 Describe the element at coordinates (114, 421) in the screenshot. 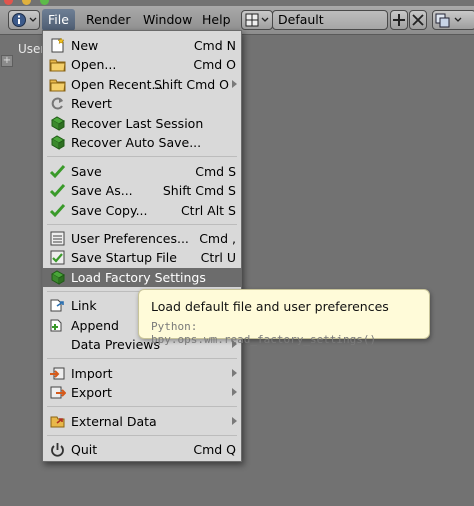

I see `menu-item-label: External Data` at that location.